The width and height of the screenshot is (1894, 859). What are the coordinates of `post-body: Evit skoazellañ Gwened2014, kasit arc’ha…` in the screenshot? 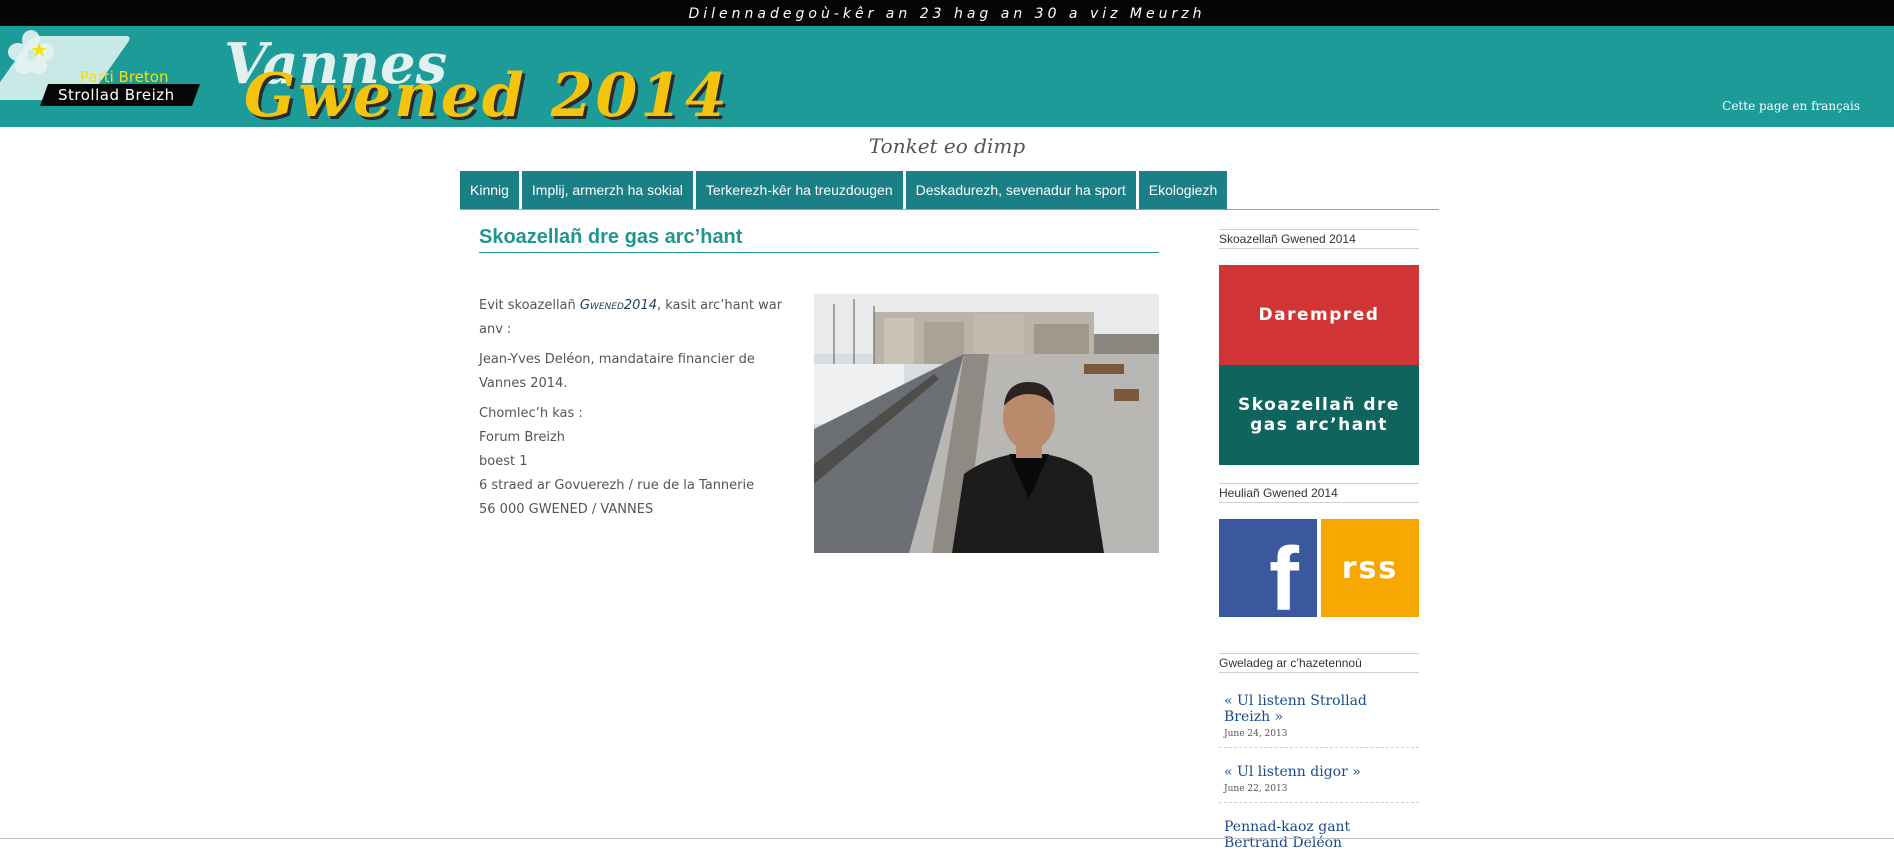 It's located at (641, 408).